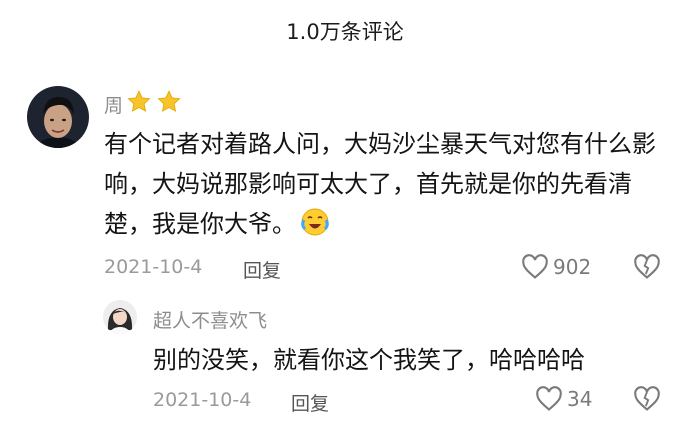  What do you see at coordinates (369, 360) in the screenshot?
I see `reply-text: 别的没笑，就看你这个我笑了，哈哈哈哈` at bounding box center [369, 360].